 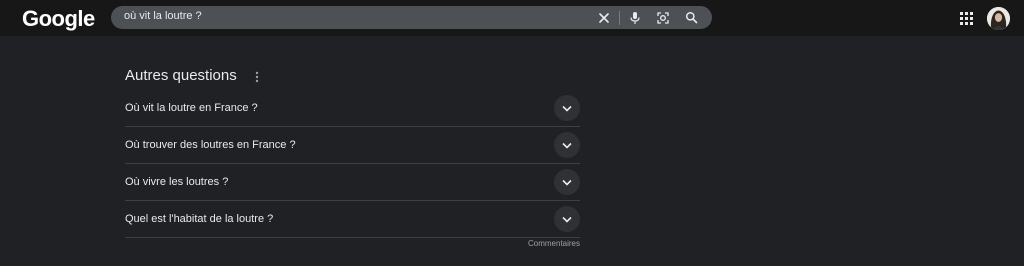 I want to click on question-item: Où vit la loutre en France ?, so click(x=352, y=108).